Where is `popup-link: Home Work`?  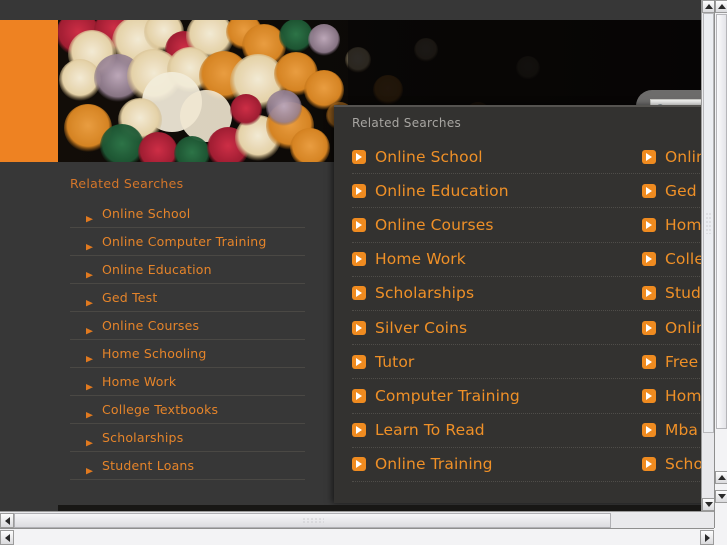 popup-link: Home Work is located at coordinates (497, 259).